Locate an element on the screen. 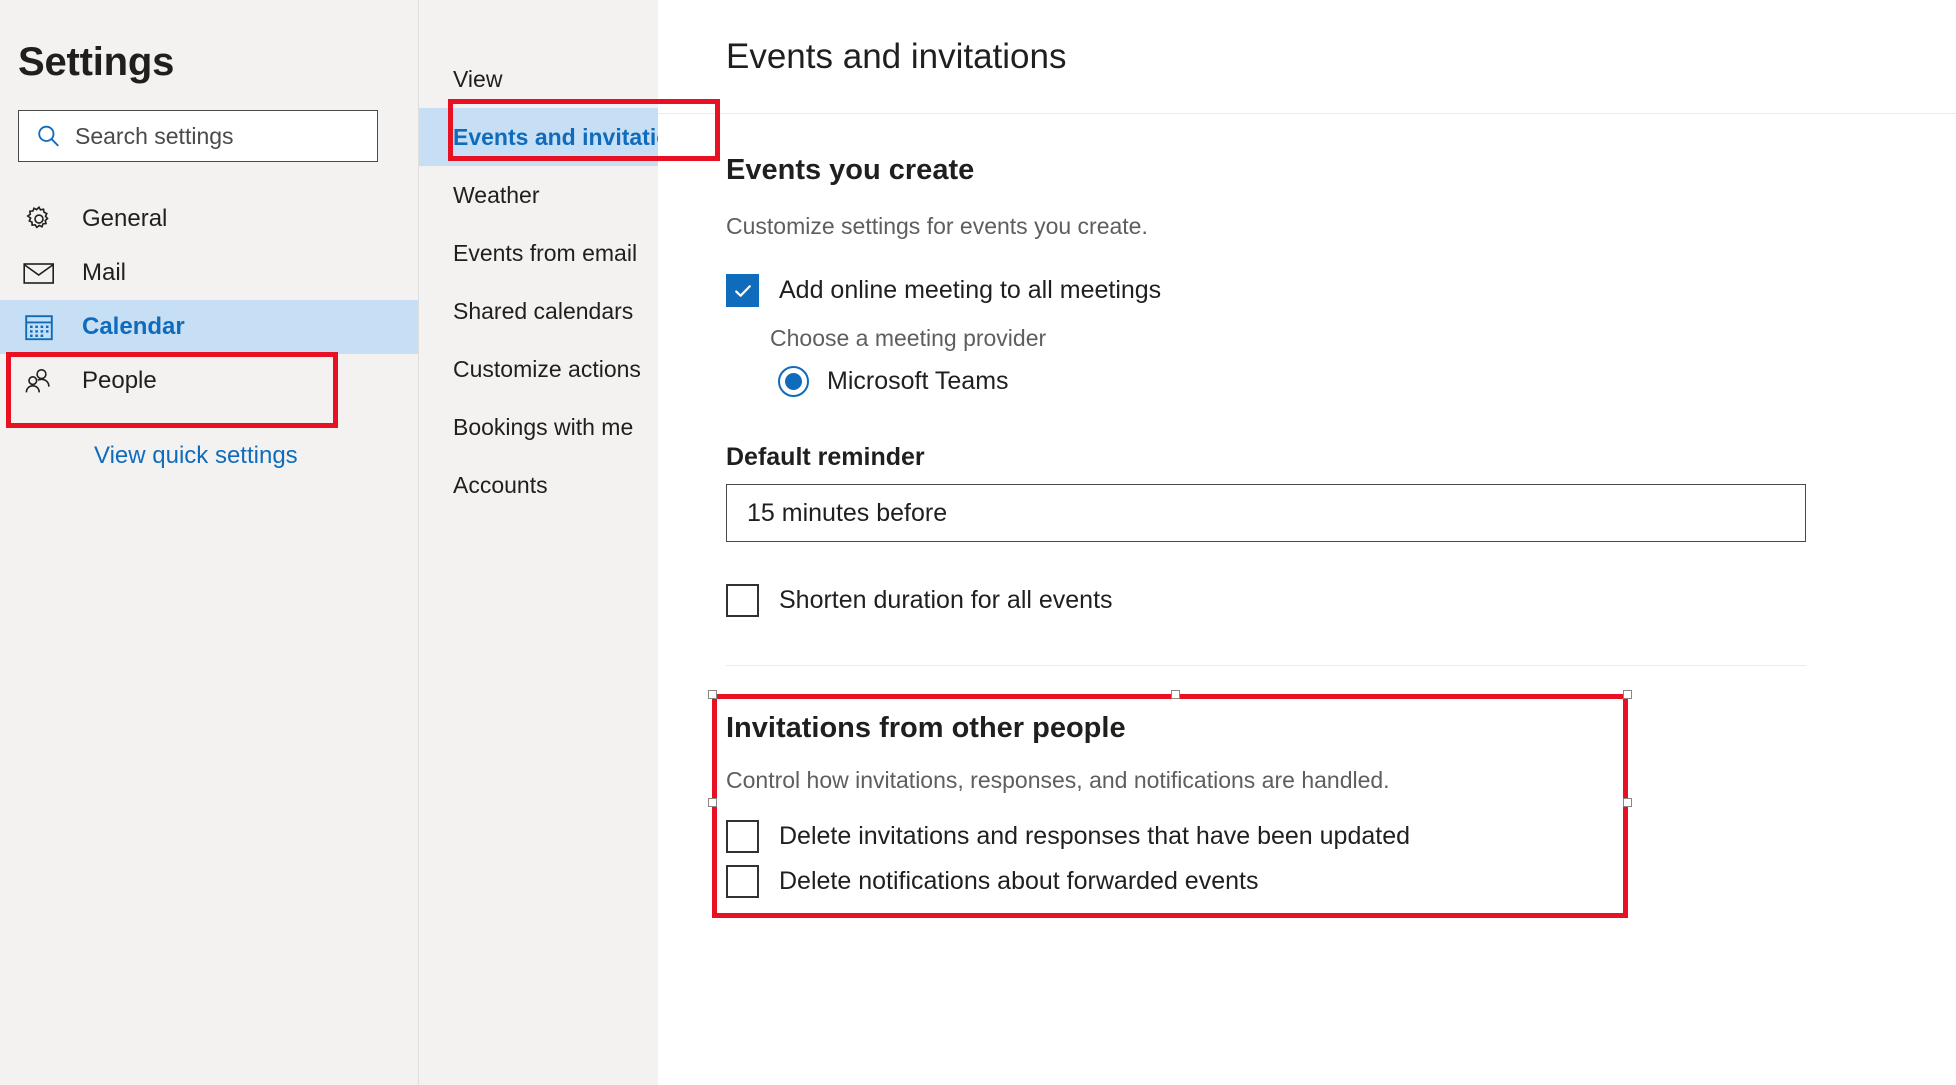 This screenshot has height=1085, width=1956. radio-microsoft-teams is located at coordinates (793, 381).